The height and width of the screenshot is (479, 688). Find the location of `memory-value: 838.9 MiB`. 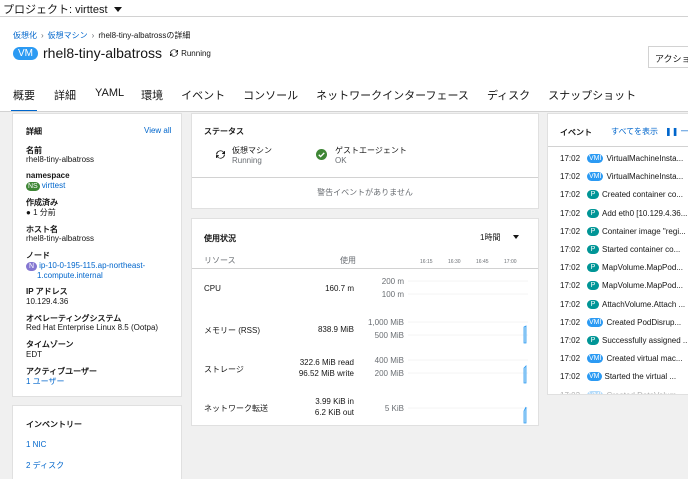

memory-value: 838.9 MiB is located at coordinates (335, 329).